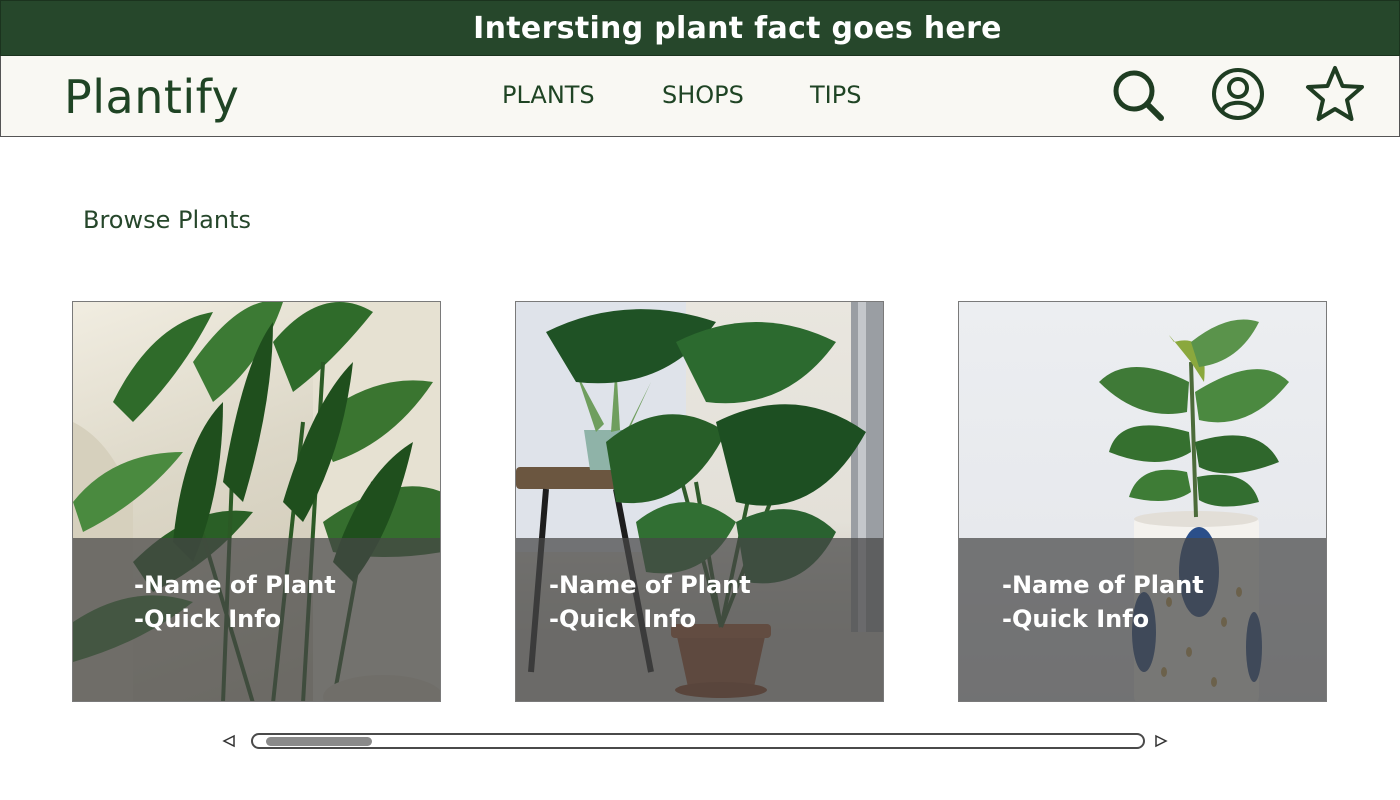 This screenshot has width=1400, height=800. I want to click on navbar: Plantify PLANTS SHOPS TIPS, so click(700, 96).